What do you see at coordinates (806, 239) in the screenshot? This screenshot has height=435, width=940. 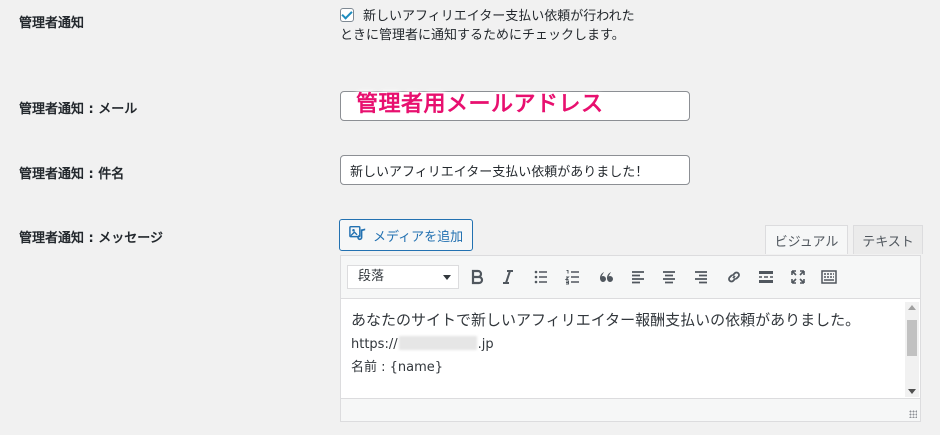 I see `tab-visual: ビジュアル` at bounding box center [806, 239].